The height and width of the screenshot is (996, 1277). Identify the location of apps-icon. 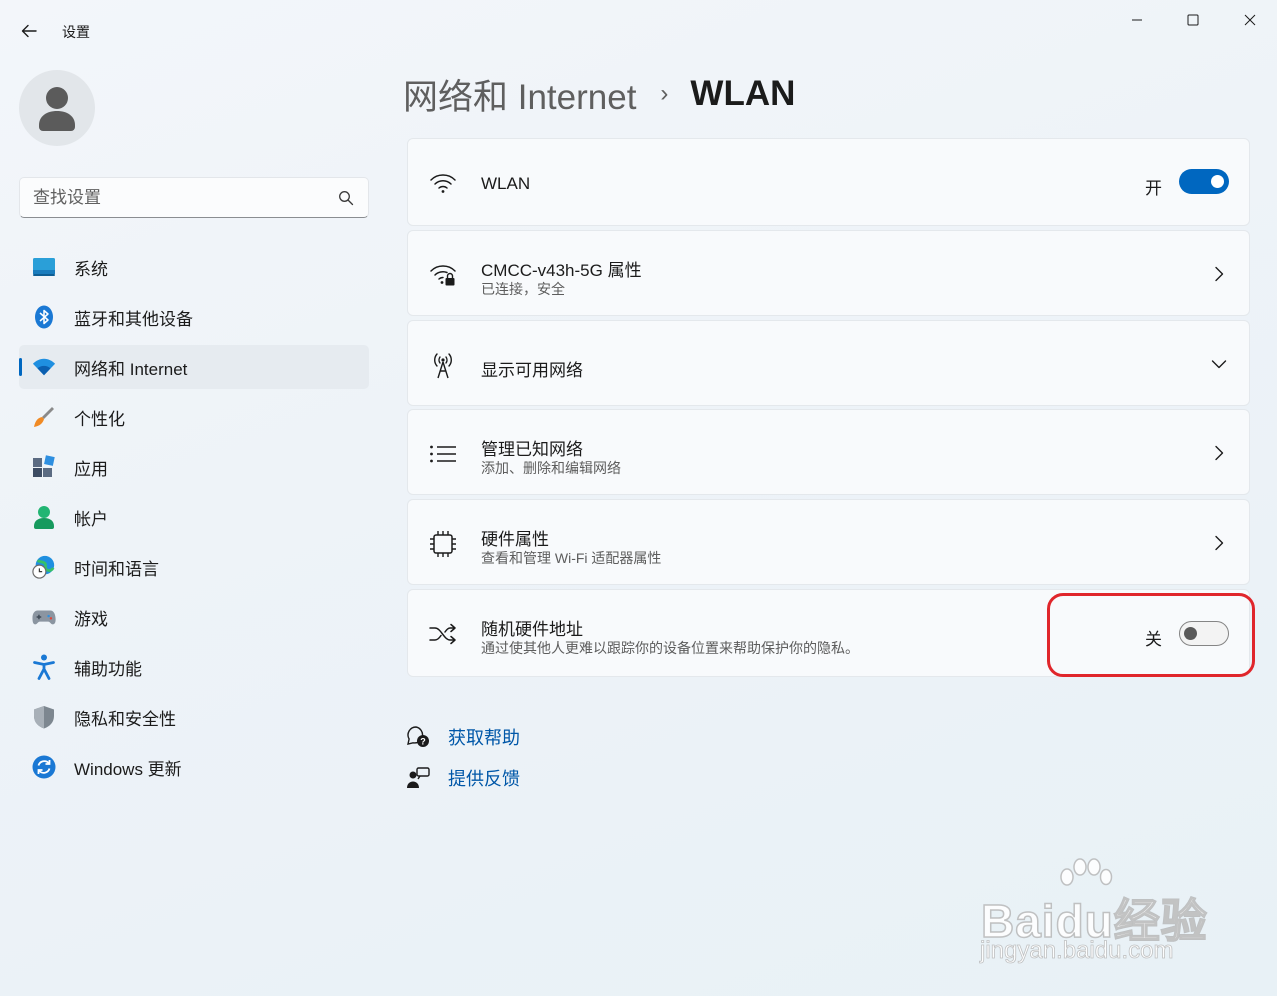
(44, 467).